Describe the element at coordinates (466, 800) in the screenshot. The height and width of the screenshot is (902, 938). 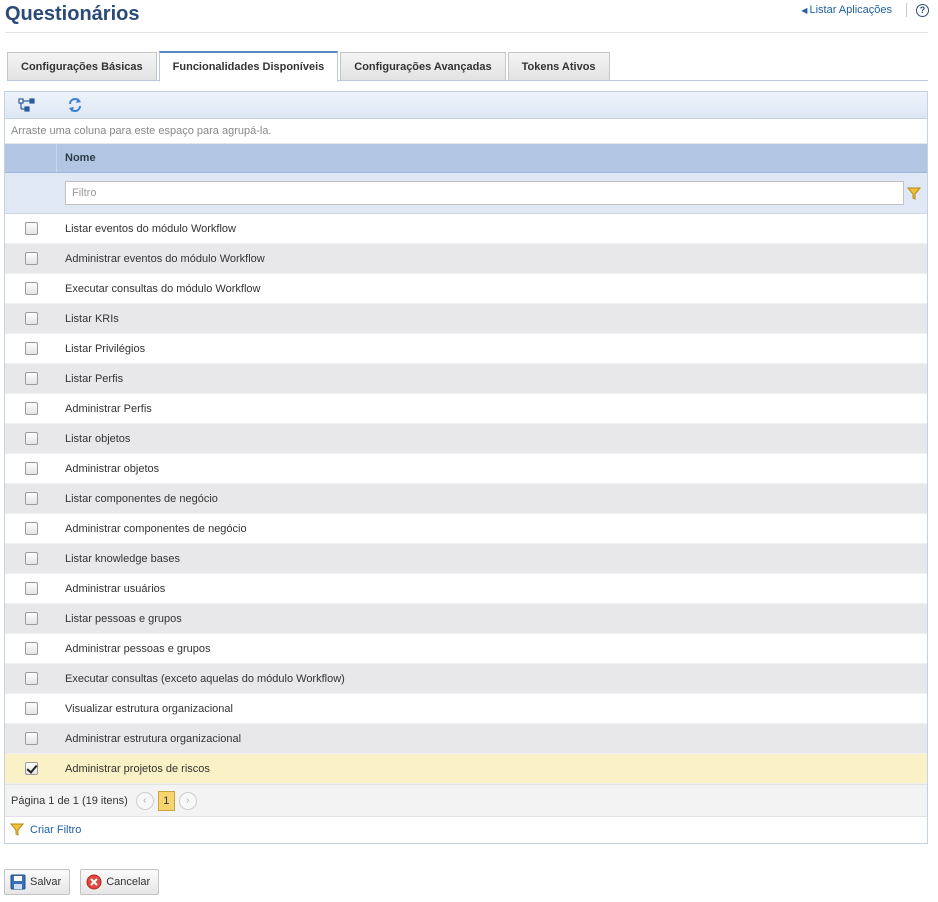
I see `pager: Página 1 de 1 (19 itens) ‹ 1 ›` at that location.